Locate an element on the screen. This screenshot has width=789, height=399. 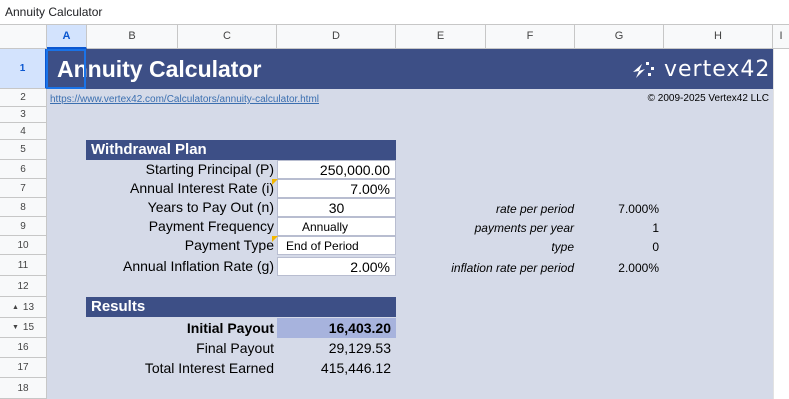
payment-type-label: Payment Type is located at coordinates (229, 245).